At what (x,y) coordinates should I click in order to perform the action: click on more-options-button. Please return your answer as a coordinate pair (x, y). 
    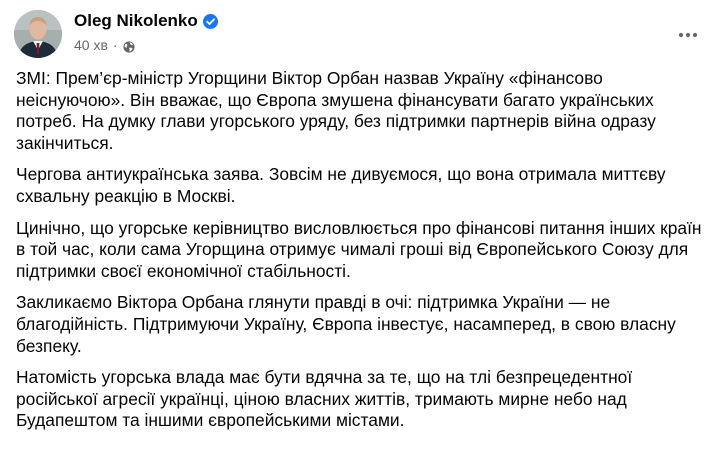
    Looking at the image, I should click on (688, 35).